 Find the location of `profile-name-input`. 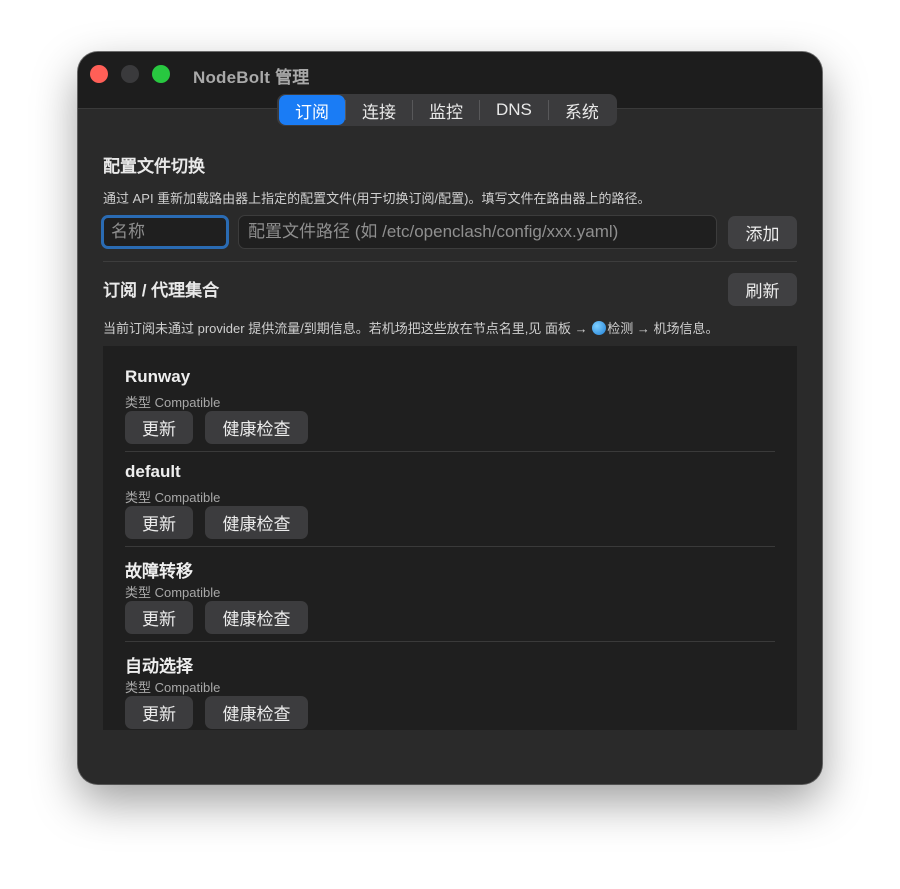

profile-name-input is located at coordinates (165, 232).